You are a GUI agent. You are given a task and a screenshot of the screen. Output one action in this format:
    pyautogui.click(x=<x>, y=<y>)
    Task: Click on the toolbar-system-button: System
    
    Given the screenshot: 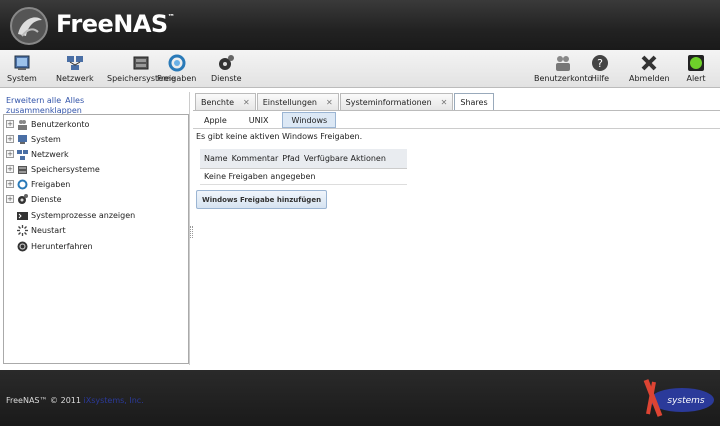 What is the action you would take?
    pyautogui.click(x=22, y=68)
    